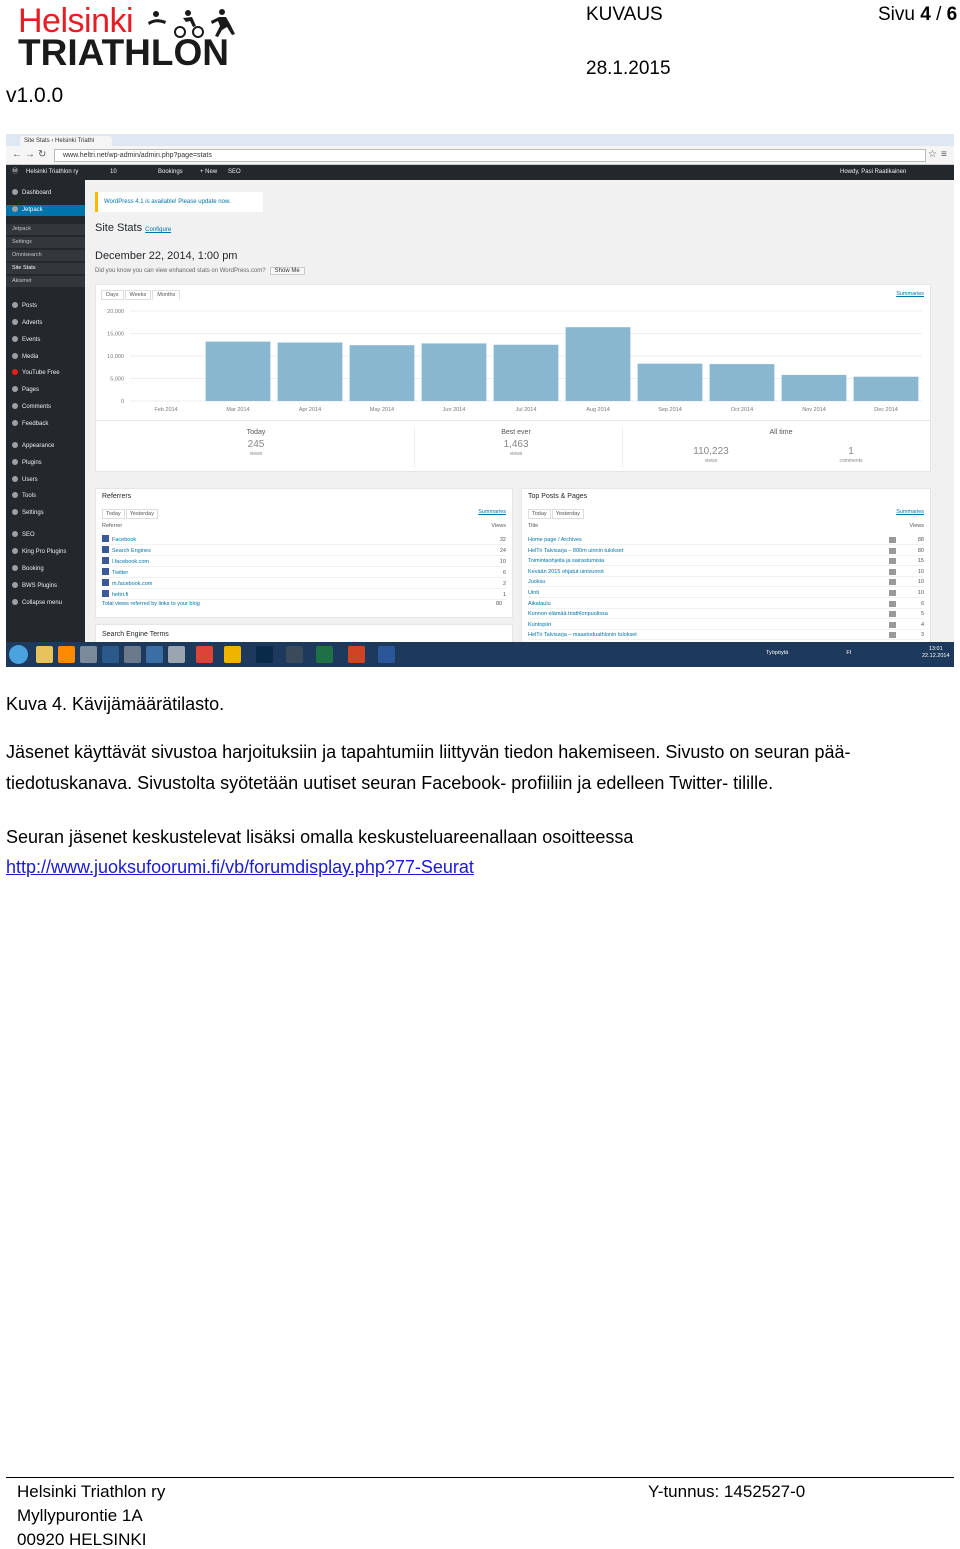 The width and height of the screenshot is (960, 1549). What do you see at coordinates (113, 172) in the screenshot?
I see `adminbar-updates: 10` at bounding box center [113, 172].